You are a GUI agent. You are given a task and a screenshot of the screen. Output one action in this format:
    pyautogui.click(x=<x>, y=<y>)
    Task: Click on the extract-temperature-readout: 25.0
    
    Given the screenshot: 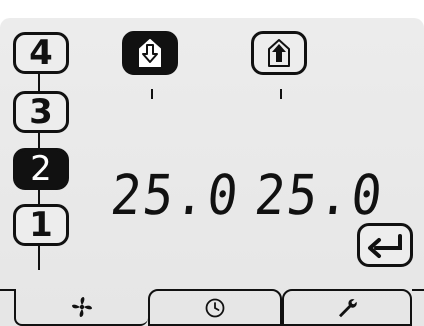 What is the action you would take?
    pyautogui.click(x=319, y=195)
    